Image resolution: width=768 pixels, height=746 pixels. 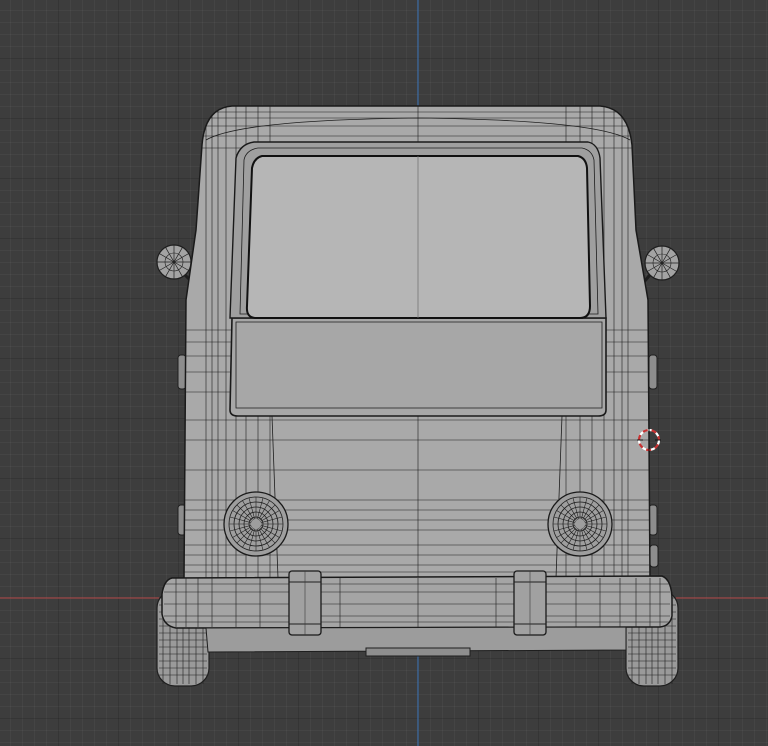 What do you see at coordinates (175, 264) in the screenshot?
I see `mirror-left` at bounding box center [175, 264].